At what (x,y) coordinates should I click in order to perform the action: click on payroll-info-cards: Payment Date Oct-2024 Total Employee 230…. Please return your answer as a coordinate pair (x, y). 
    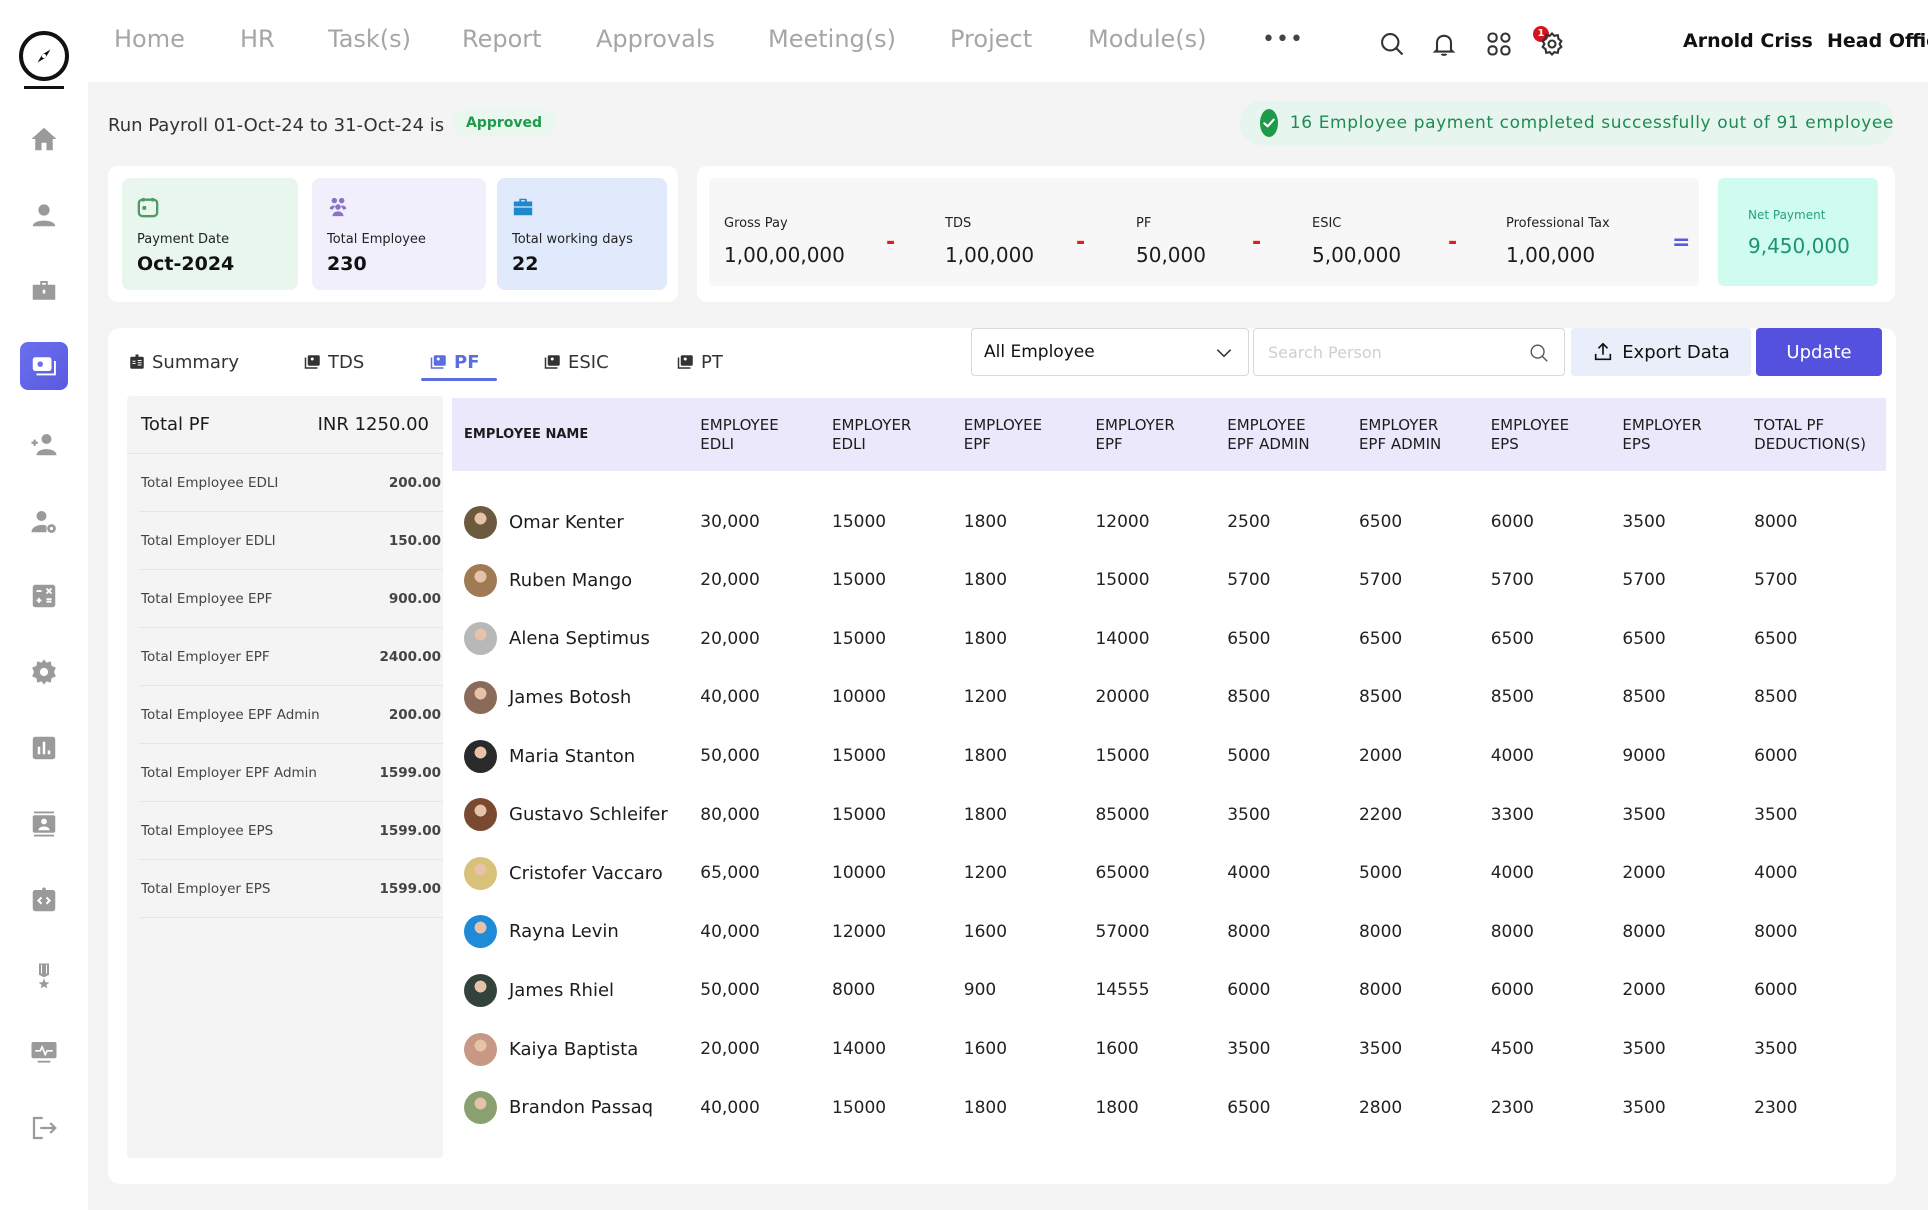
    Looking at the image, I should click on (393, 234).